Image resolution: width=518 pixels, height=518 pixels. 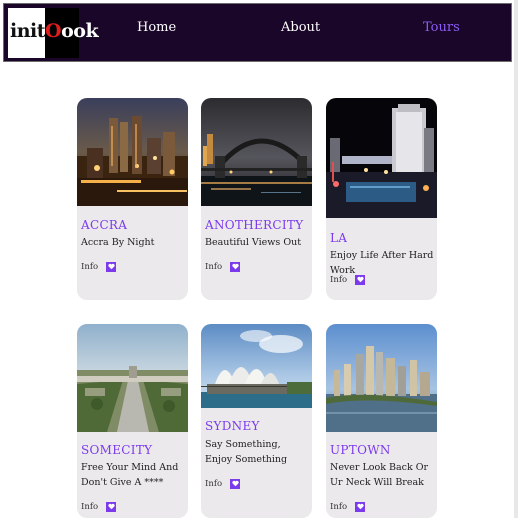 I want to click on nav-link-tours: Tours, so click(x=441, y=27).